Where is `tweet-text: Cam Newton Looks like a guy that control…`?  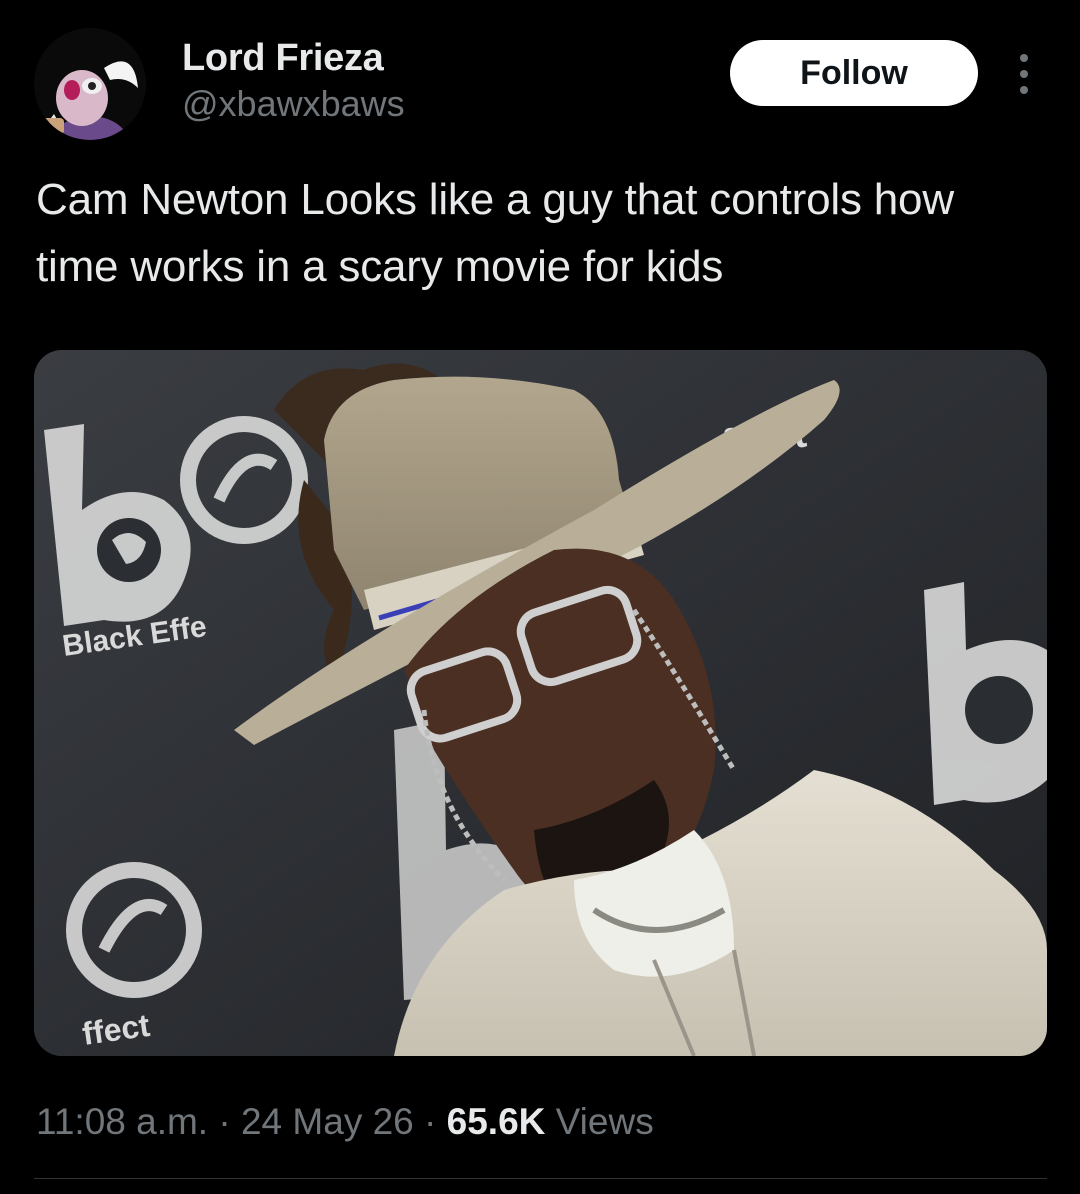 tweet-text: Cam Newton Looks like a guy that control… is located at coordinates (495, 233).